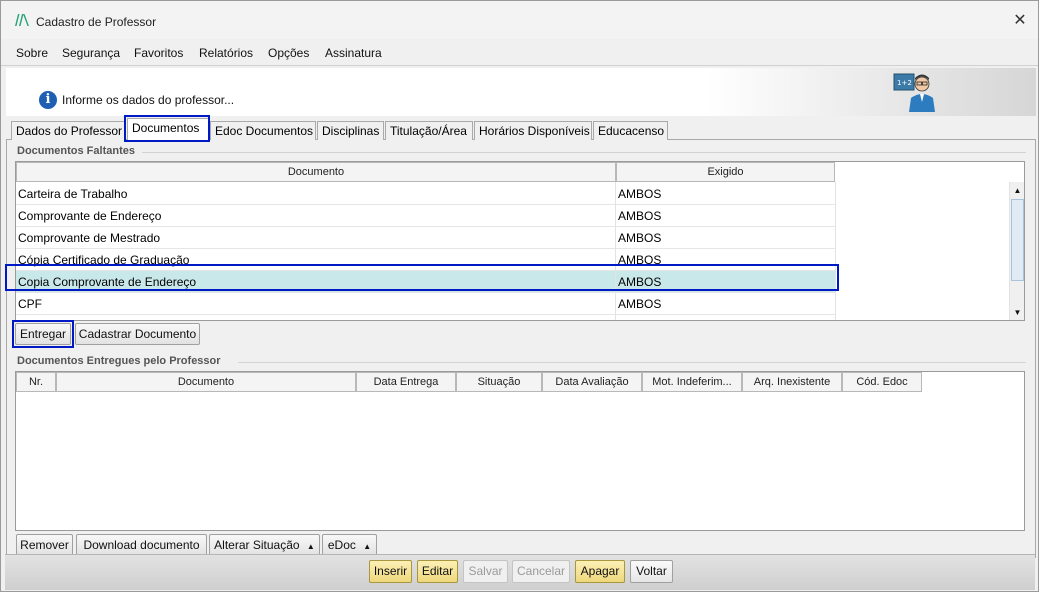  What do you see at coordinates (288, 53) in the screenshot?
I see `menu-opcoes: Opções` at bounding box center [288, 53].